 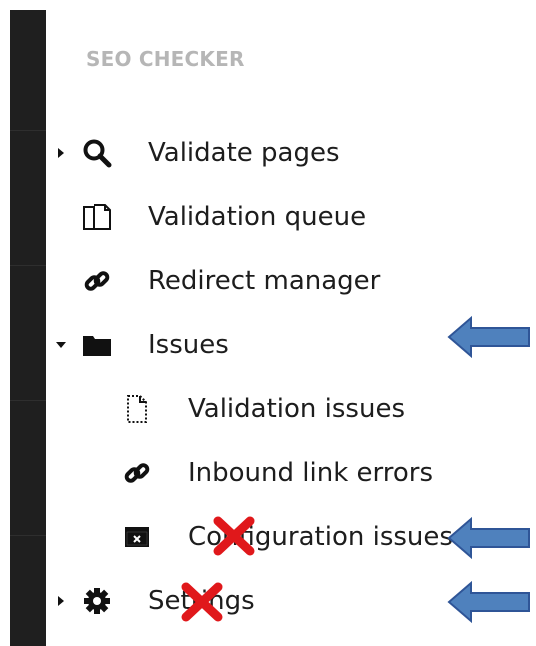 What do you see at coordinates (244, 153) in the screenshot?
I see `tree-item-label: Validate pages` at bounding box center [244, 153].